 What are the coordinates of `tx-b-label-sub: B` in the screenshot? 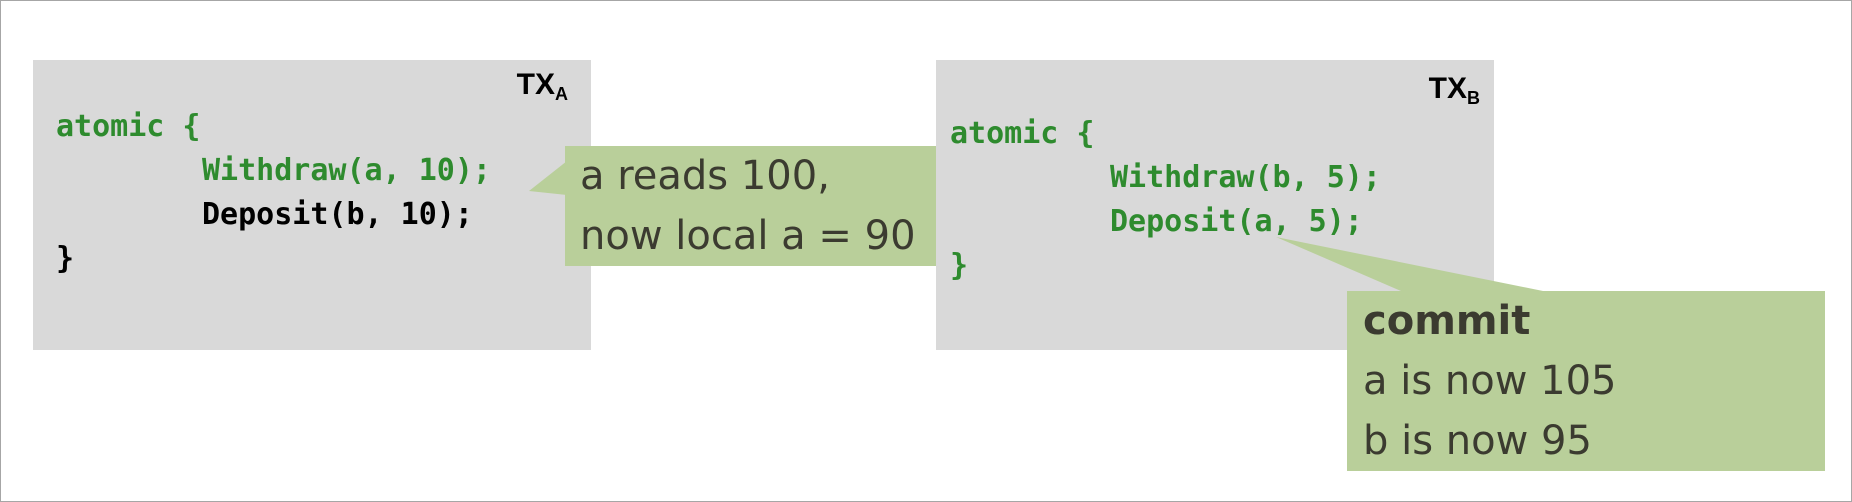 It's located at (1473, 98).